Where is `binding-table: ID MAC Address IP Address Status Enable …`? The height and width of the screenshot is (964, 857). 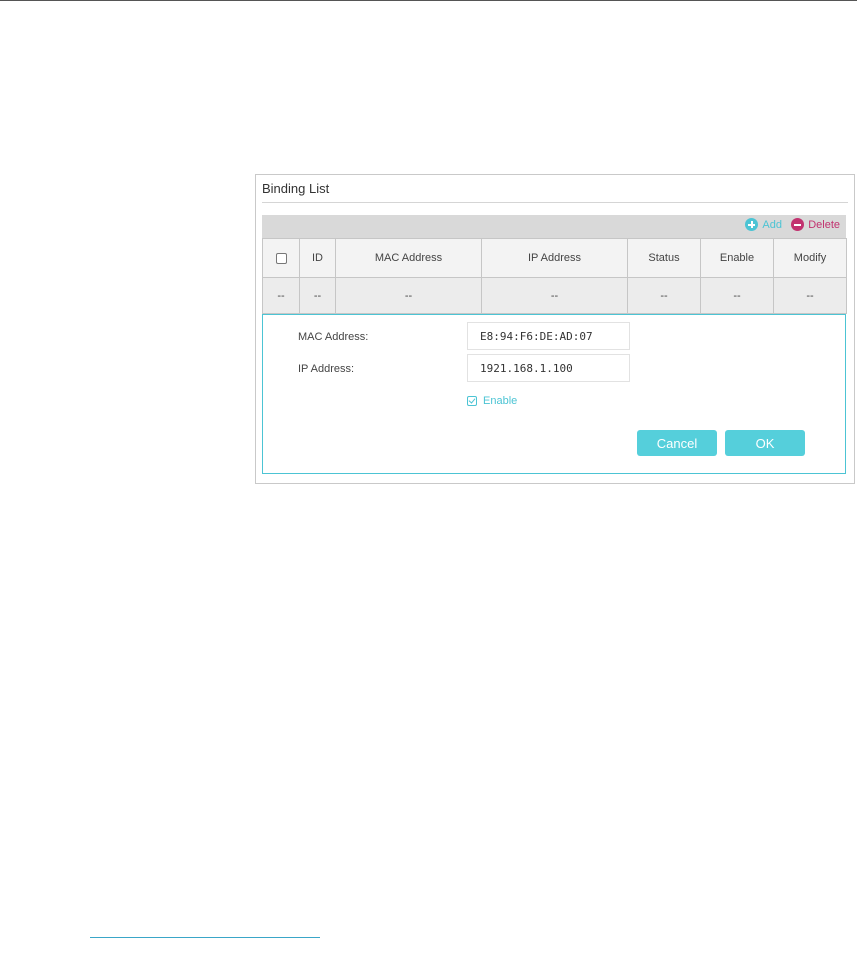
binding-table: ID MAC Address IP Address Status Enable … is located at coordinates (554, 276).